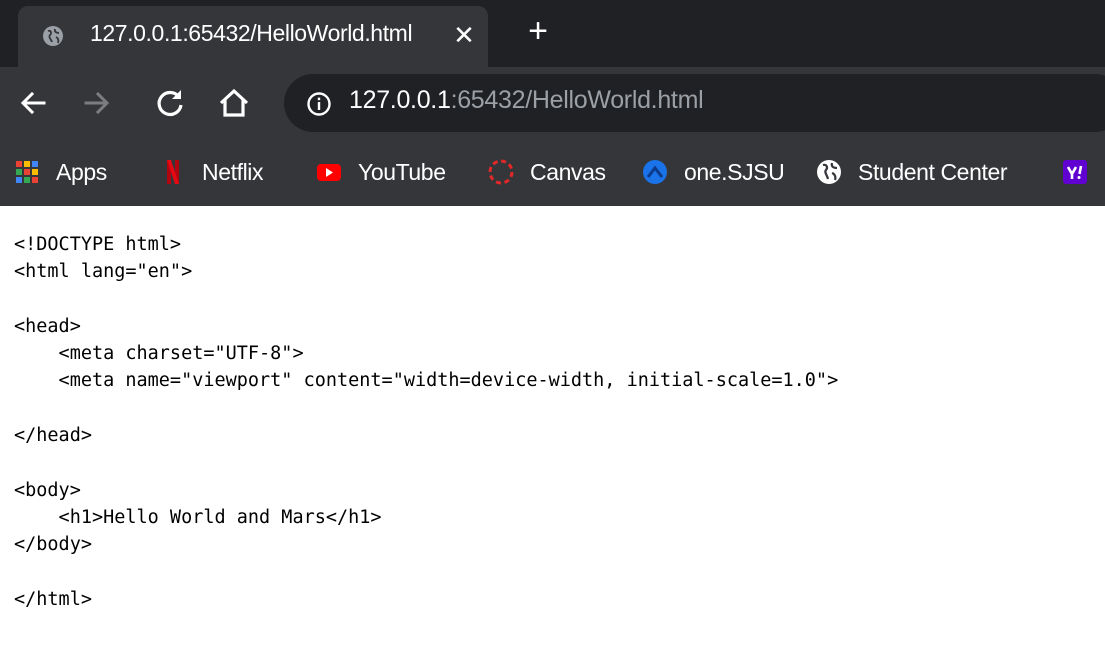 The image size is (1105, 652). I want to click on toolbar: 127.0.0.1:65432/HelloWorld.html, so click(552, 103).